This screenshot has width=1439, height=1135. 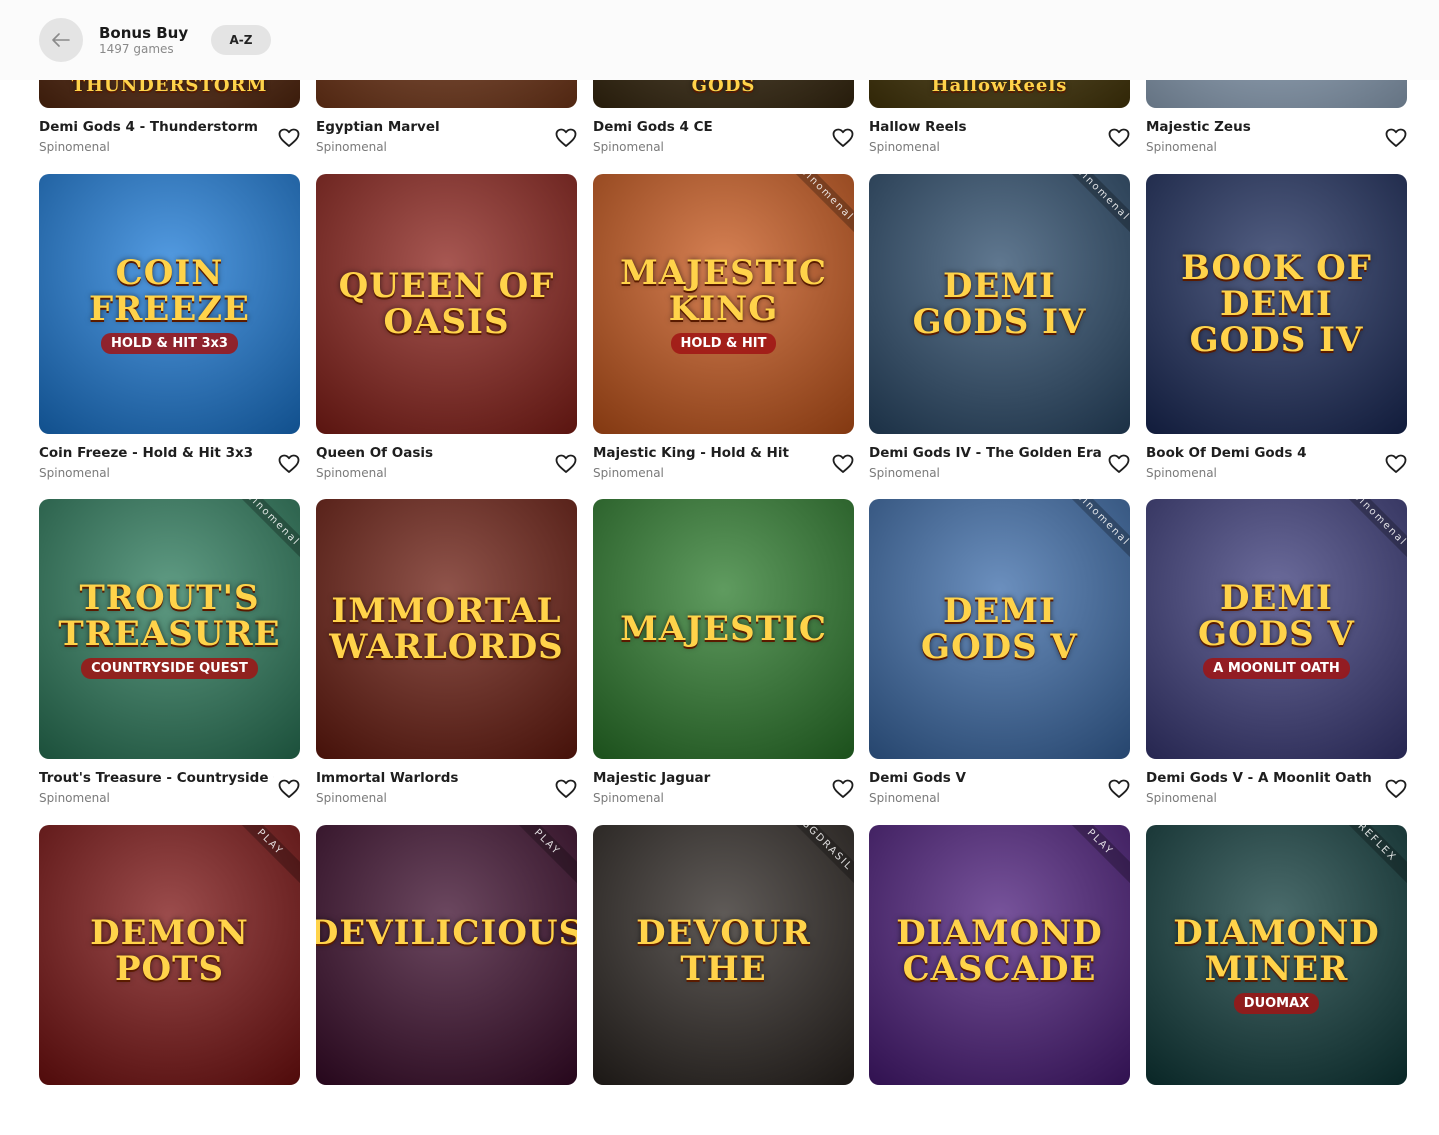 What do you see at coordinates (156, 453) in the screenshot?
I see `game-title: Coin Freeze - Hold & Hit 3x3` at bounding box center [156, 453].